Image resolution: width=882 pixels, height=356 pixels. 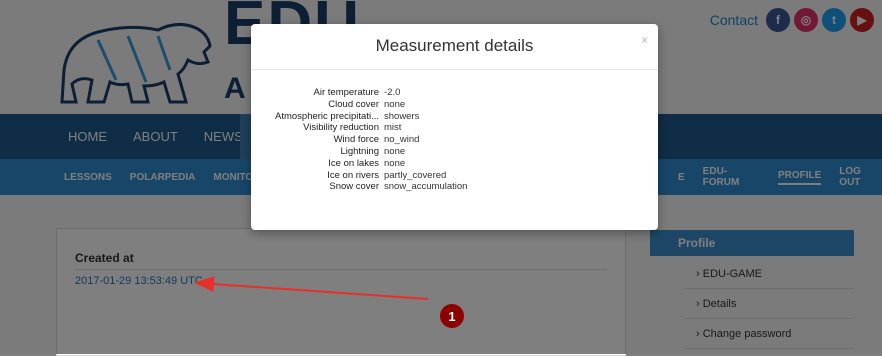 What do you see at coordinates (341, 128) in the screenshot?
I see `detail-key: Visibility reduction` at bounding box center [341, 128].